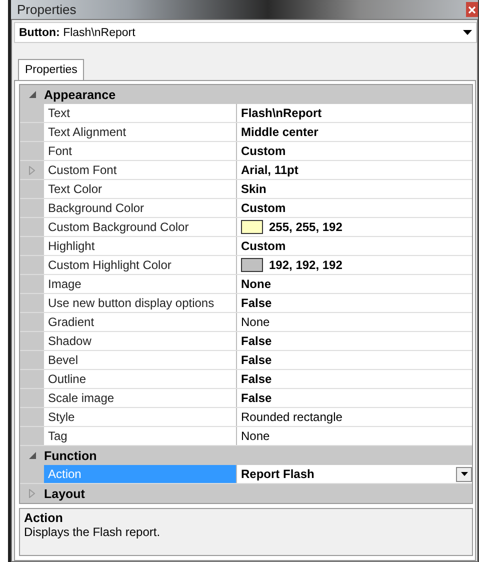  I want to click on close-icon, so click(472, 10).